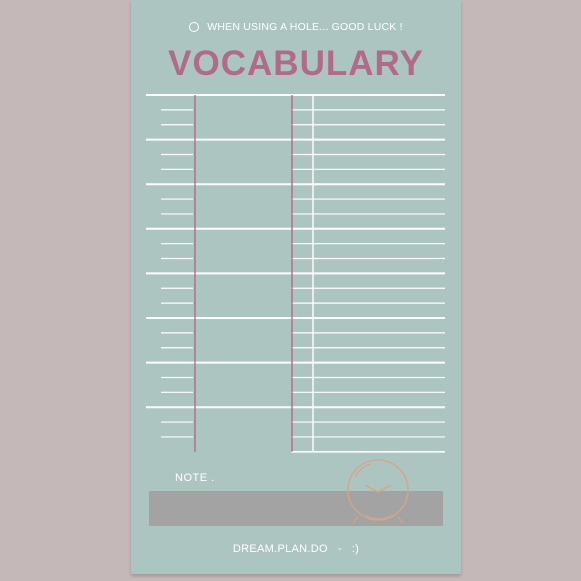 This screenshot has width=581, height=581. Describe the element at coordinates (339, 549) in the screenshot. I see `footer-dash: -` at that location.